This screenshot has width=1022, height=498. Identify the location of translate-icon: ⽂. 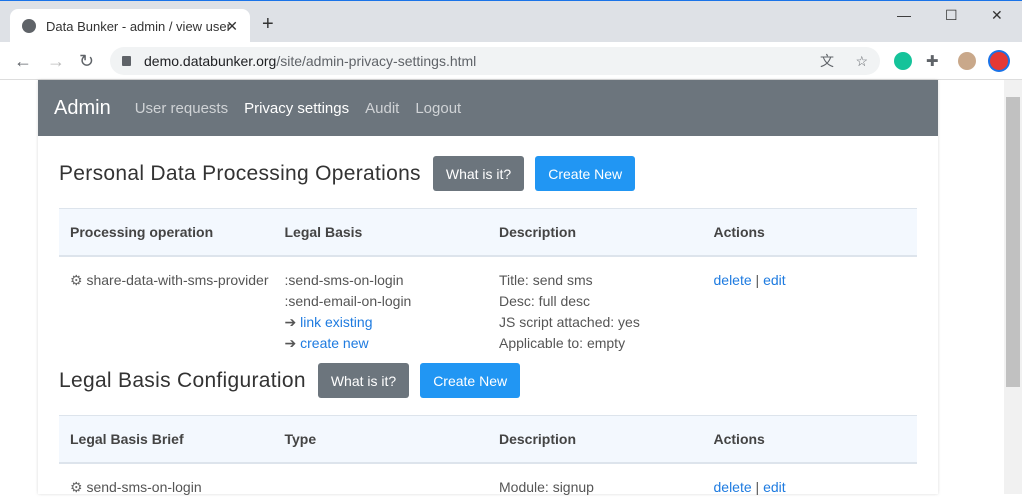
(827, 61).